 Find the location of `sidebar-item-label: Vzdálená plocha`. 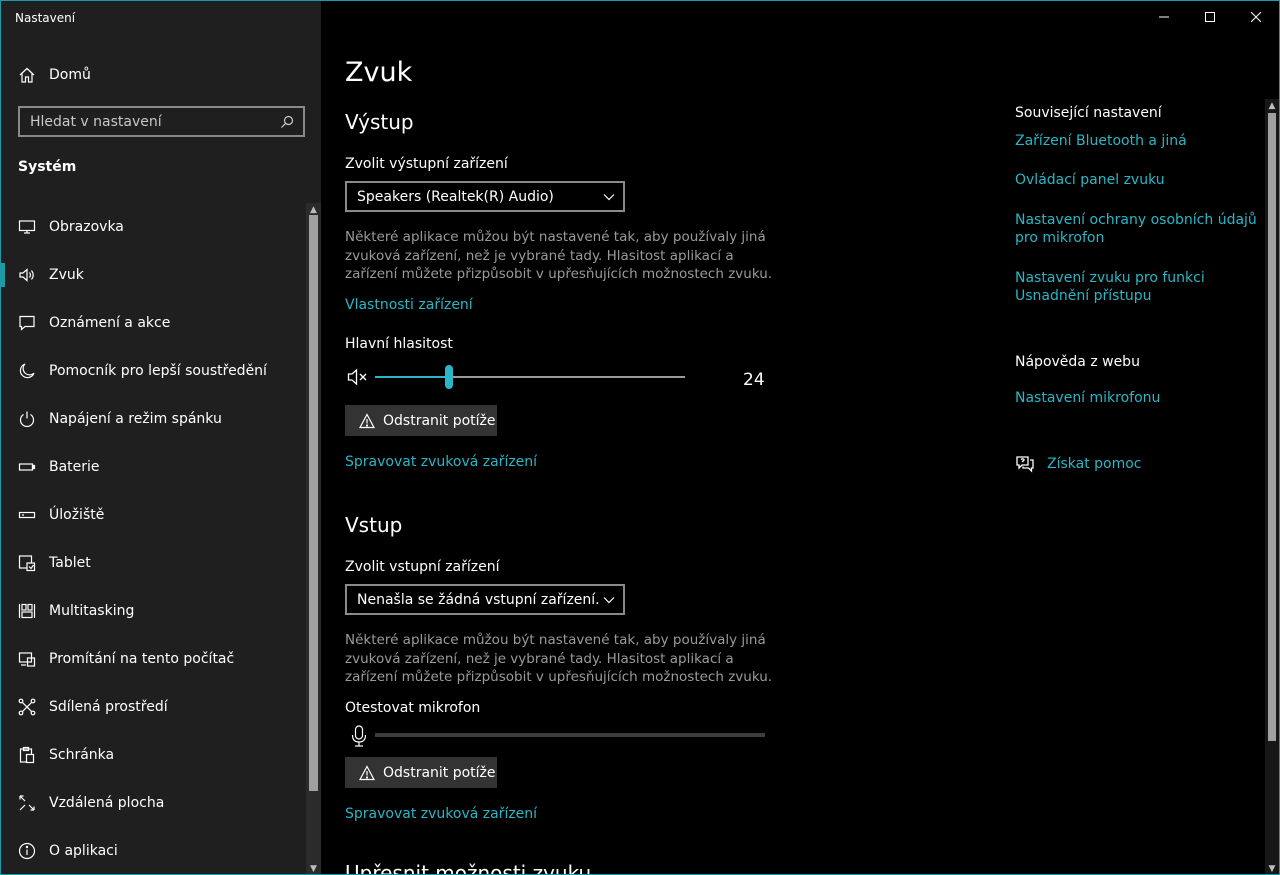

sidebar-item-label: Vzdálená plocha is located at coordinates (107, 803).